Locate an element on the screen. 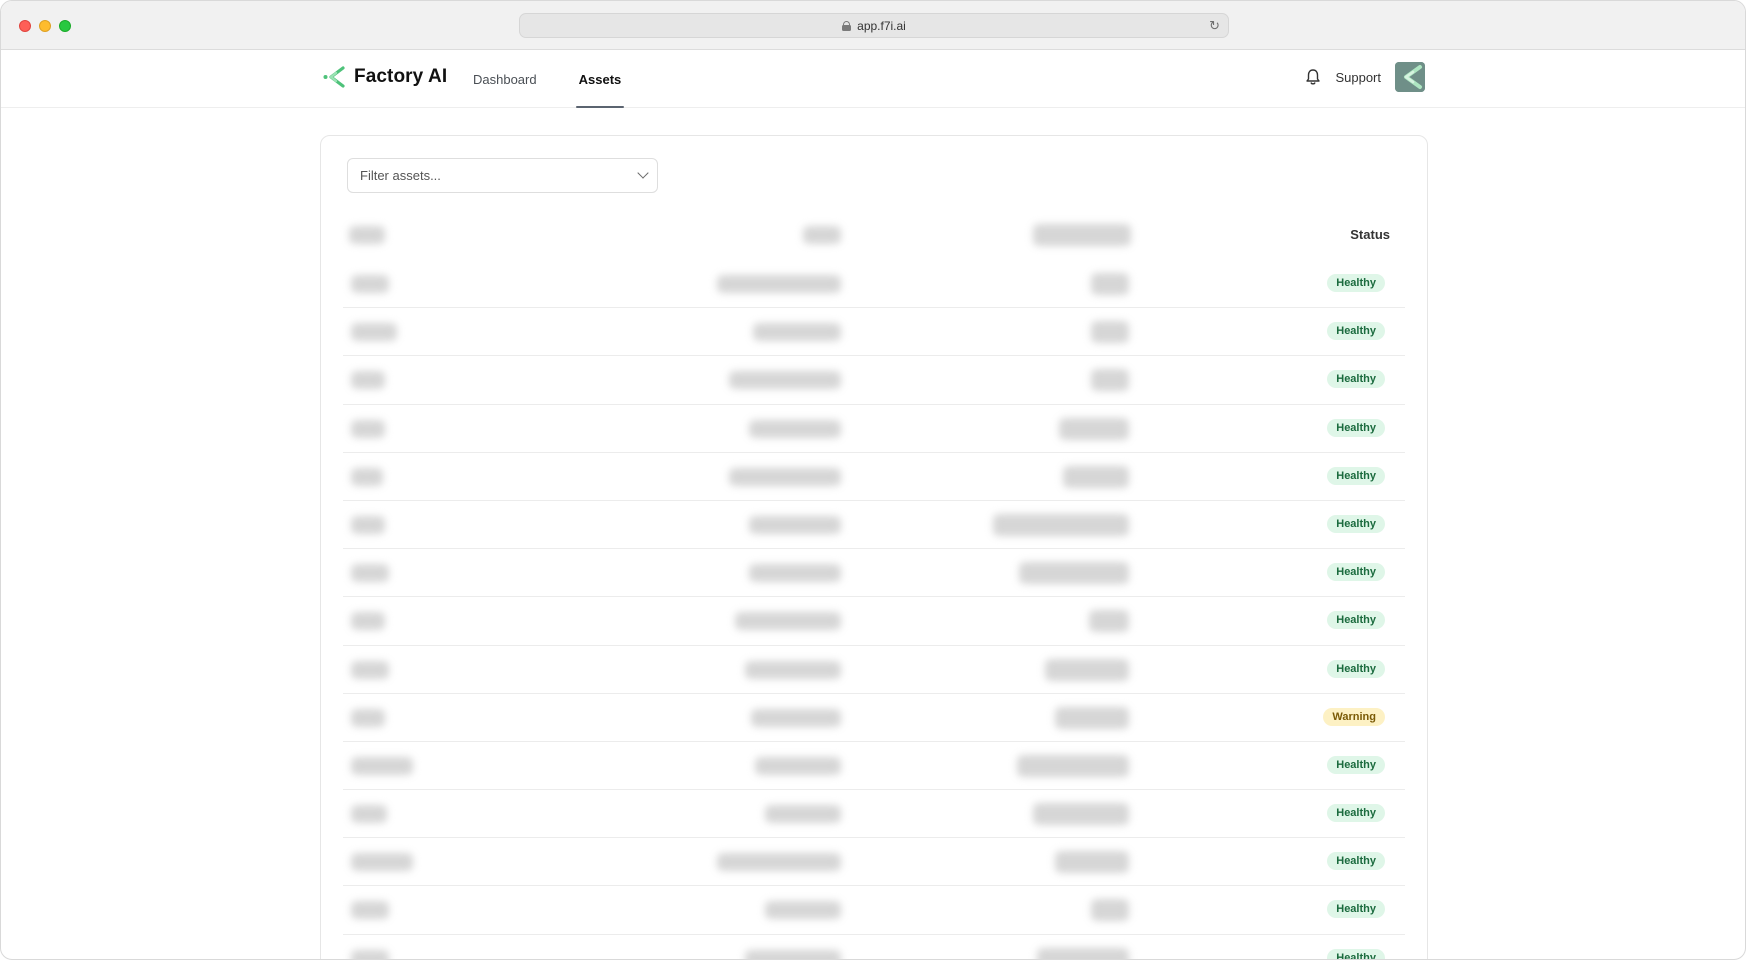  window-controls is located at coordinates (45, 26).